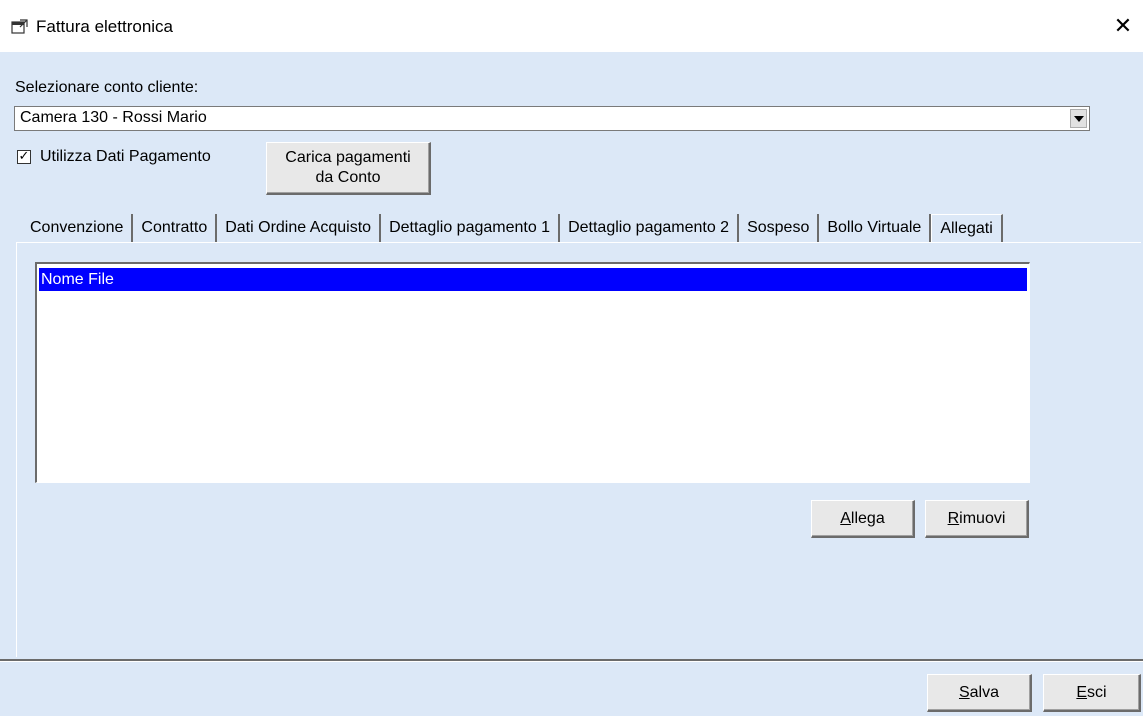 This screenshot has height=716, width=1143. What do you see at coordinates (953, 518) in the screenshot?
I see `remove-accel: R` at bounding box center [953, 518].